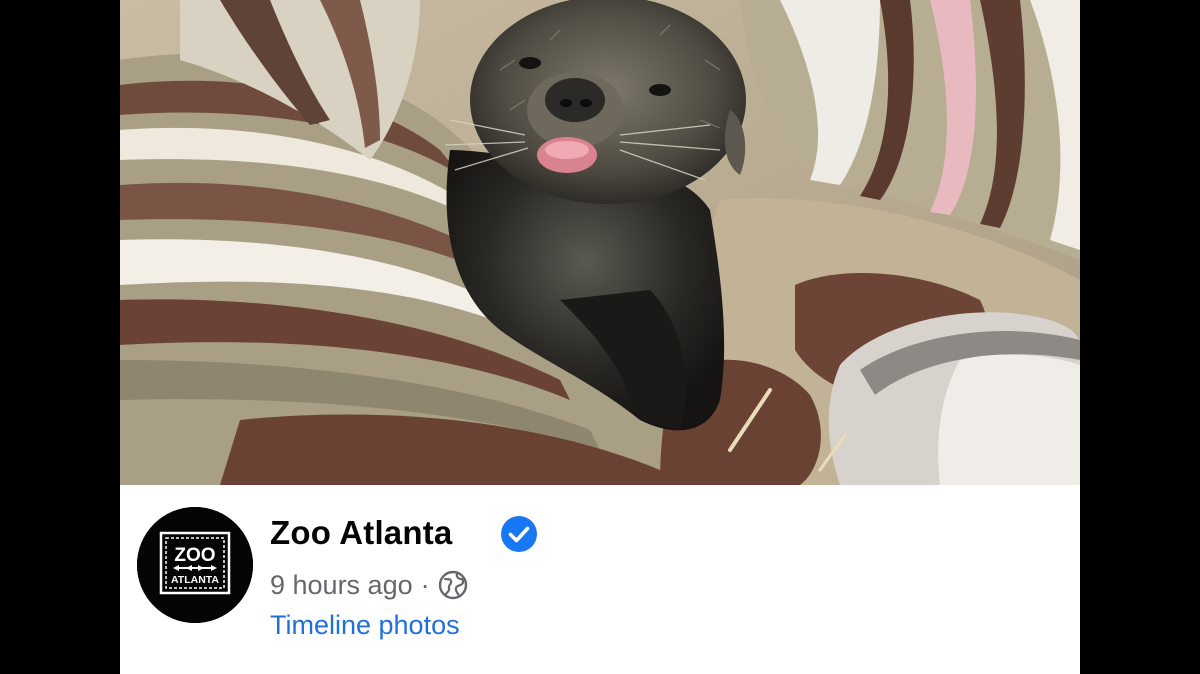  What do you see at coordinates (365, 625) in the screenshot?
I see `timeline-photos-link: Timeline photos` at bounding box center [365, 625].